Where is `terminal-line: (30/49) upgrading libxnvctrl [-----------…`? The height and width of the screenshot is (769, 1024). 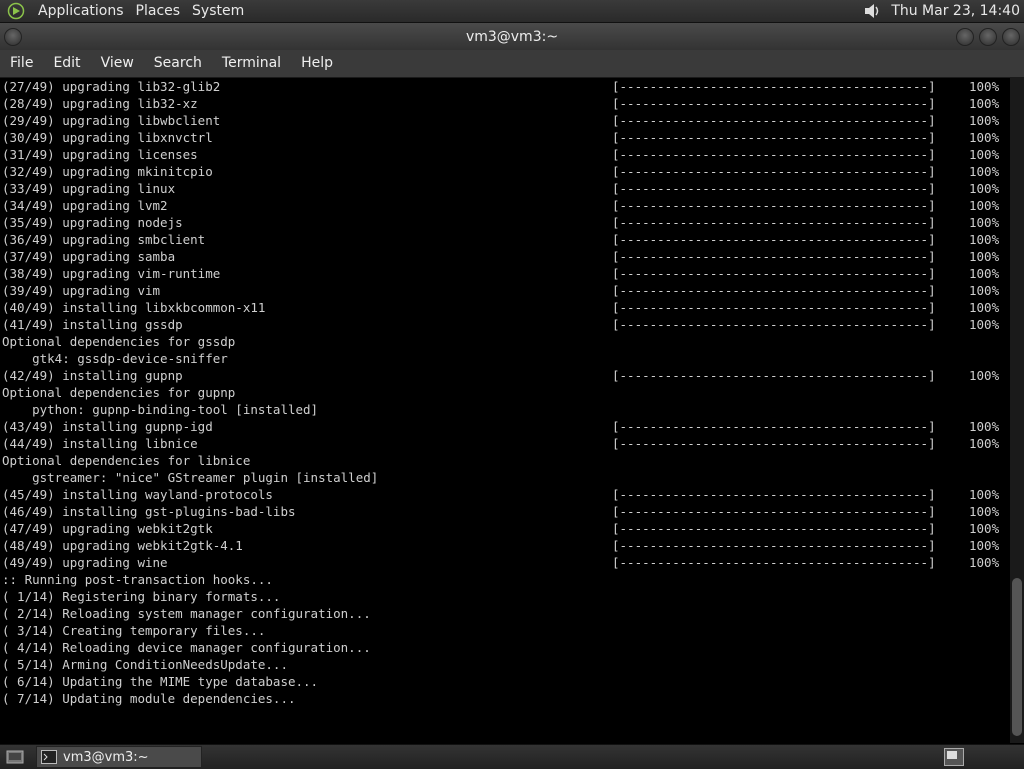 terminal-line: (30/49) upgrading libxnvctrl [-----------… is located at coordinates (505, 137).